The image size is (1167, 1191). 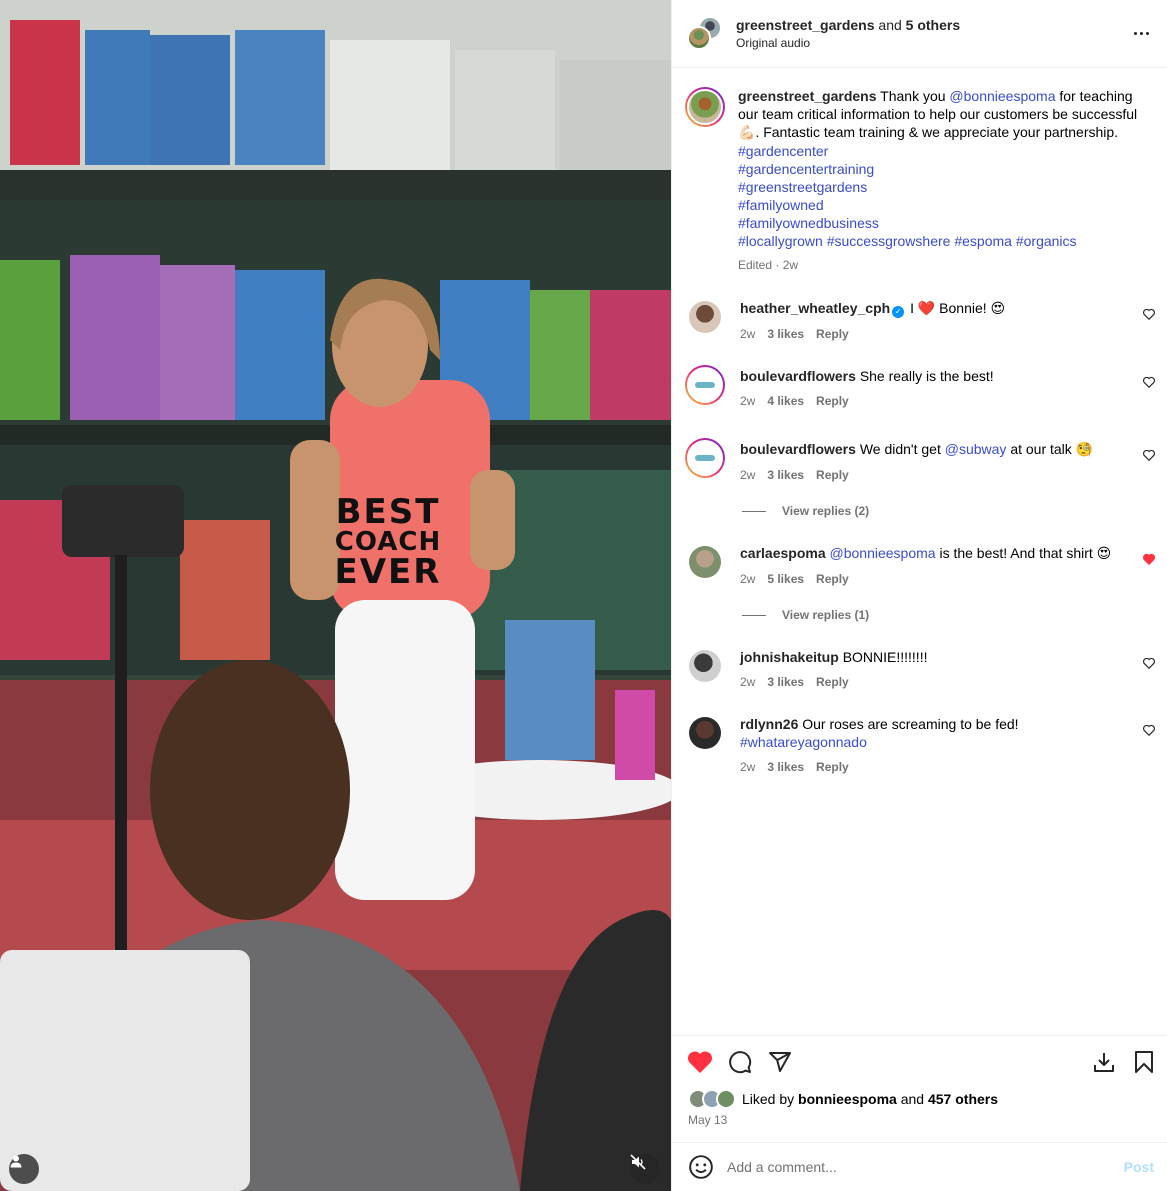 What do you see at coordinates (1139, 1167) in the screenshot?
I see `post-comment-button: Post` at bounding box center [1139, 1167].